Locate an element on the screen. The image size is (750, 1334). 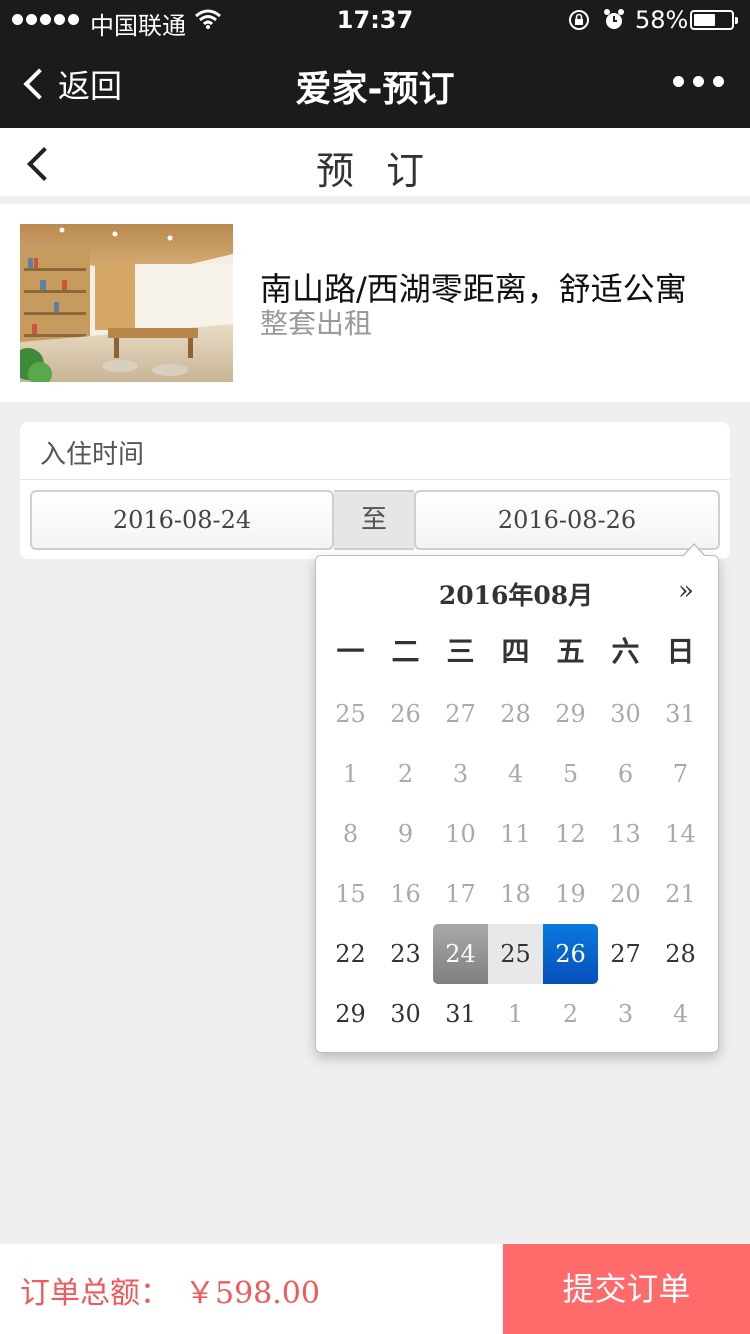
calendar-day: 12 is located at coordinates (570, 834).